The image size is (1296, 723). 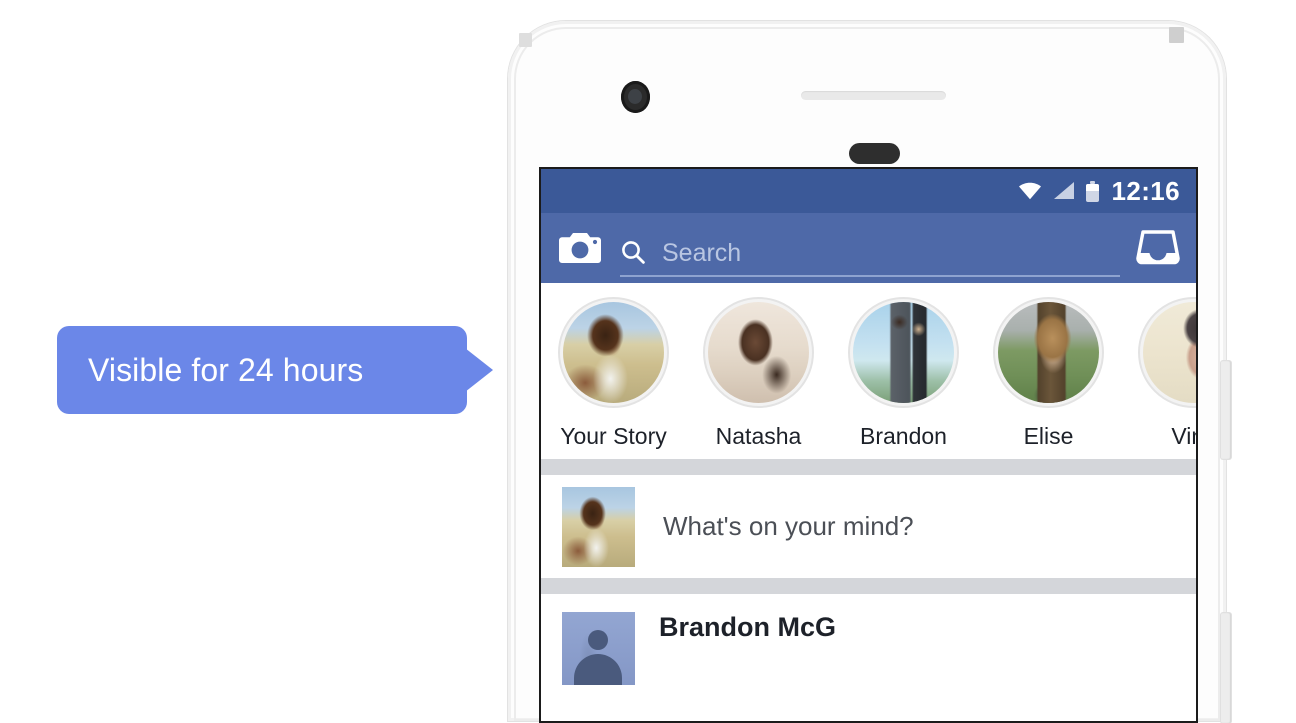 What do you see at coordinates (226, 369) in the screenshot?
I see `callout-label: Visible for 24 hours` at bounding box center [226, 369].